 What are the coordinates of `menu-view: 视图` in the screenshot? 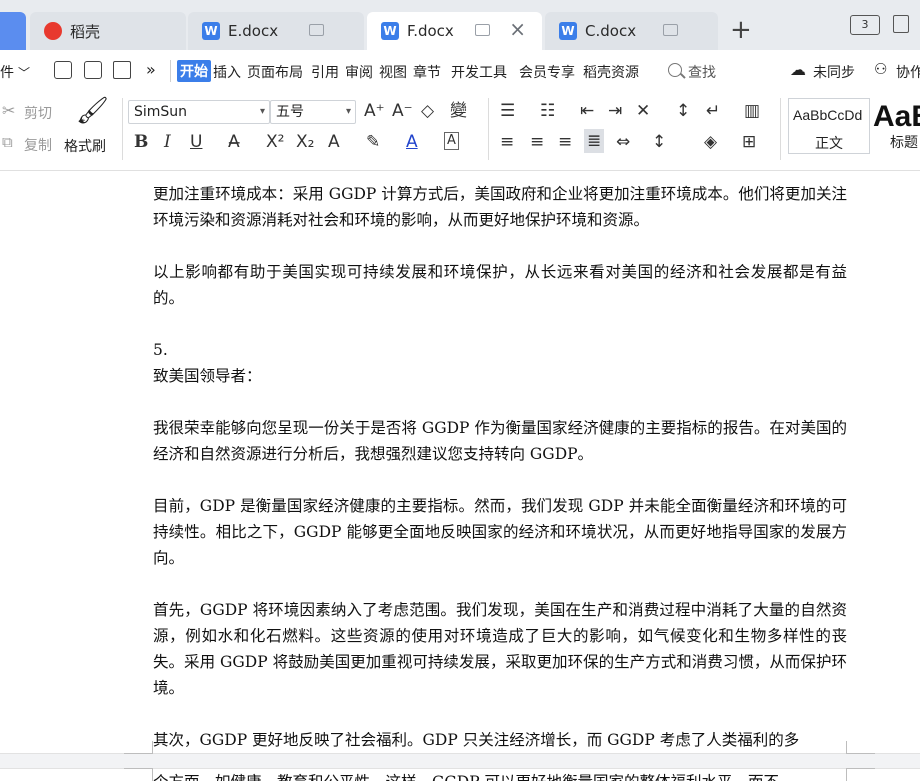 It's located at (393, 72).